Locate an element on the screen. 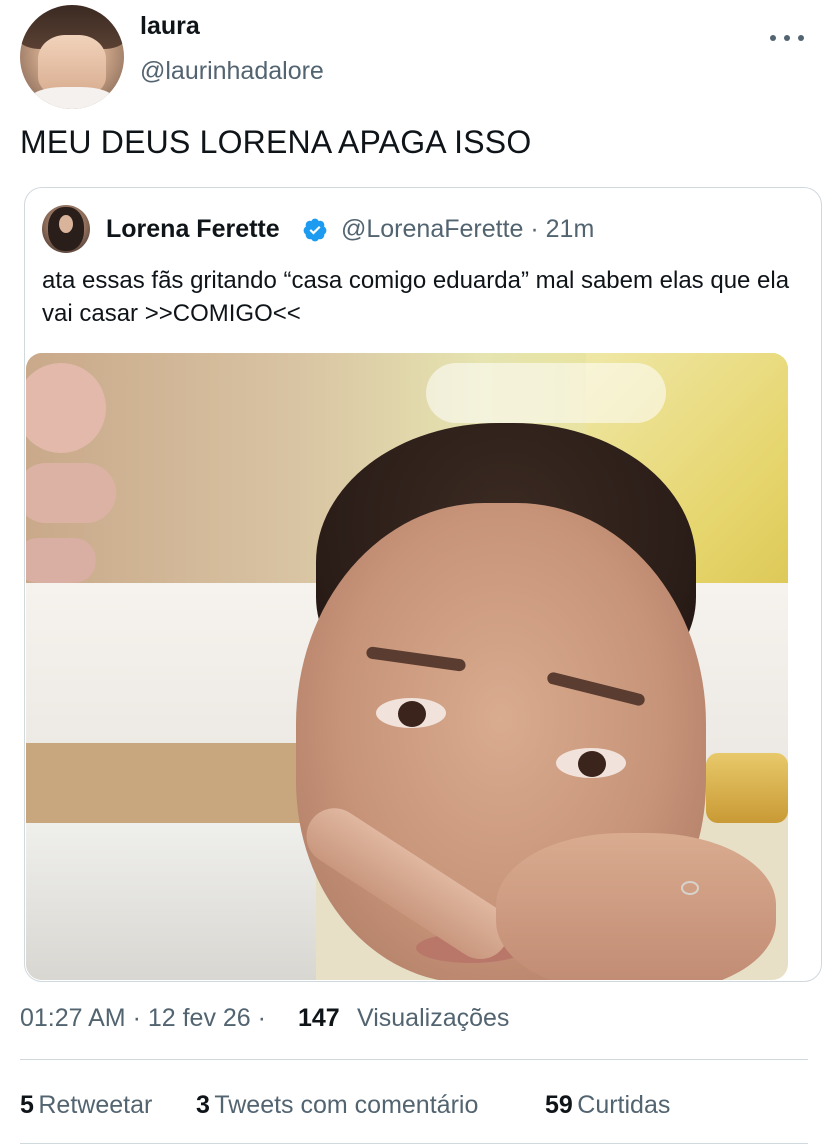  views-label: Visualizações is located at coordinates (433, 1018).